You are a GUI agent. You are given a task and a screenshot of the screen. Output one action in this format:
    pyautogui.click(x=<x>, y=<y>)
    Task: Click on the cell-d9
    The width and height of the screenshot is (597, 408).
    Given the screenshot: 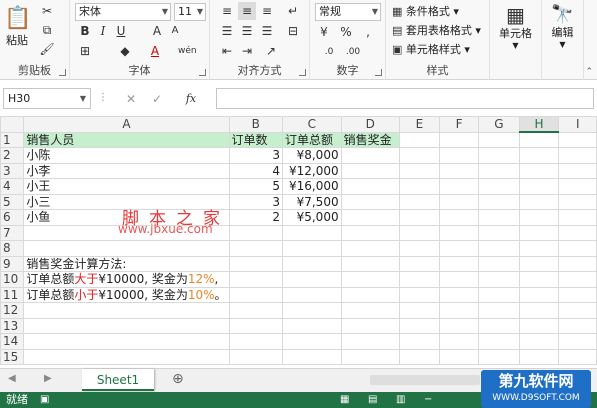 What is the action you would take?
    pyautogui.click(x=370, y=263)
    